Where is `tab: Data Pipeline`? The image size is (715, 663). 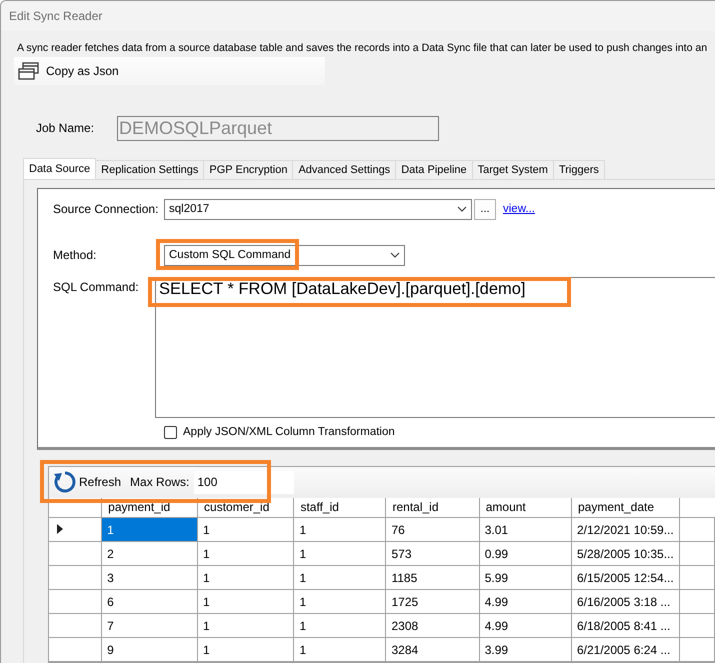 tab: Data Pipeline is located at coordinates (434, 169).